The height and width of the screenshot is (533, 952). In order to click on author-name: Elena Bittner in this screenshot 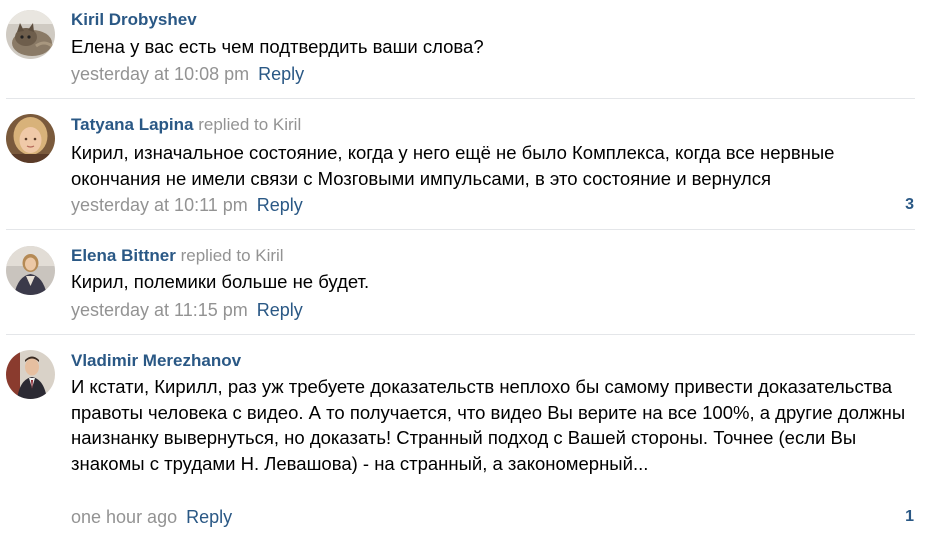, I will do `click(123, 255)`.